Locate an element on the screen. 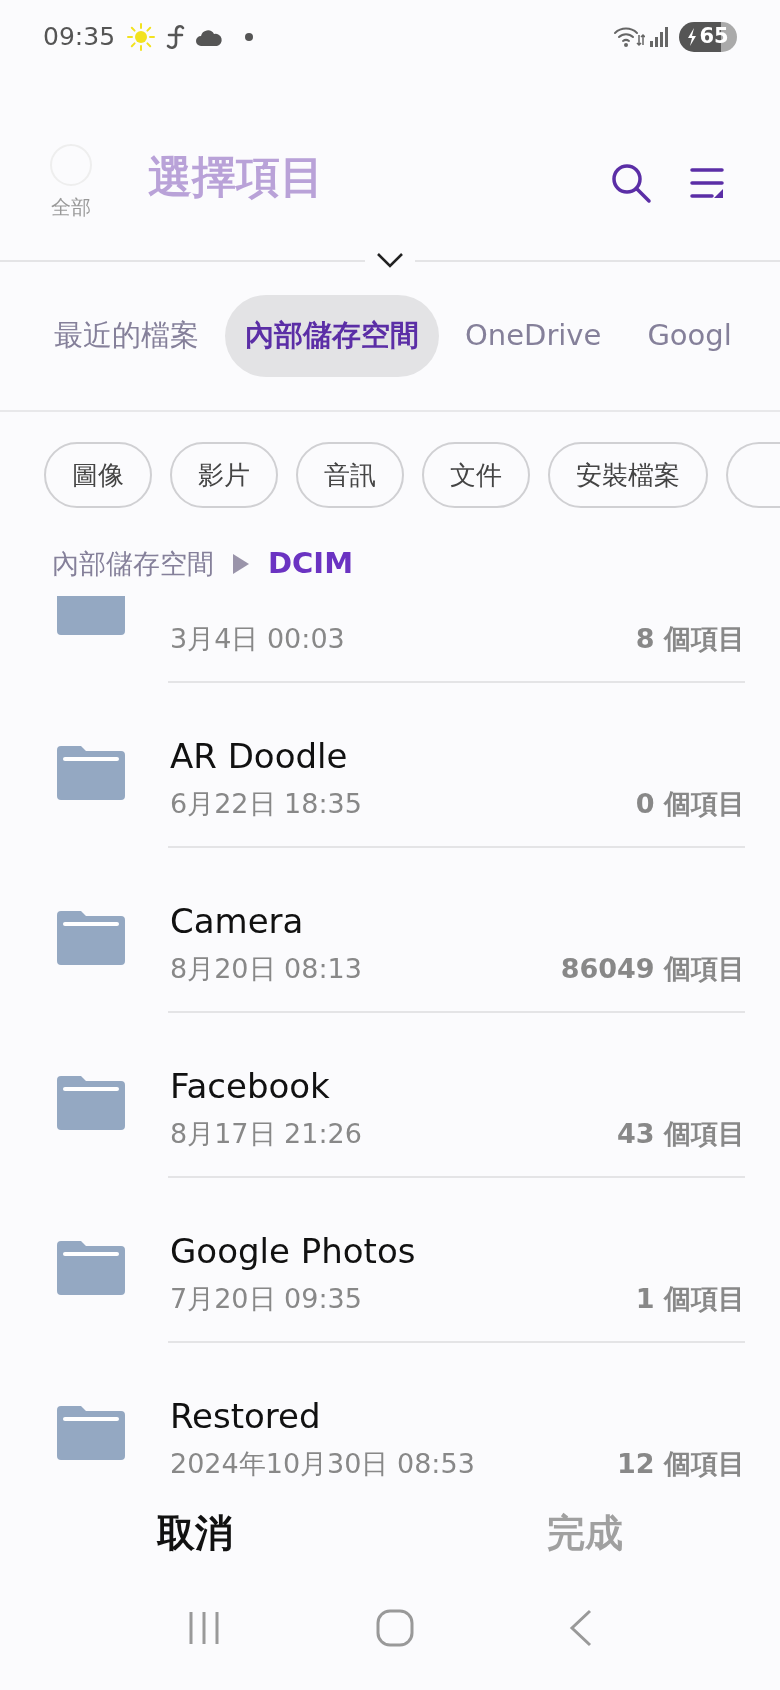 The height and width of the screenshot is (1690, 780). item-count: 1 個項目 is located at coordinates (690, 1298).